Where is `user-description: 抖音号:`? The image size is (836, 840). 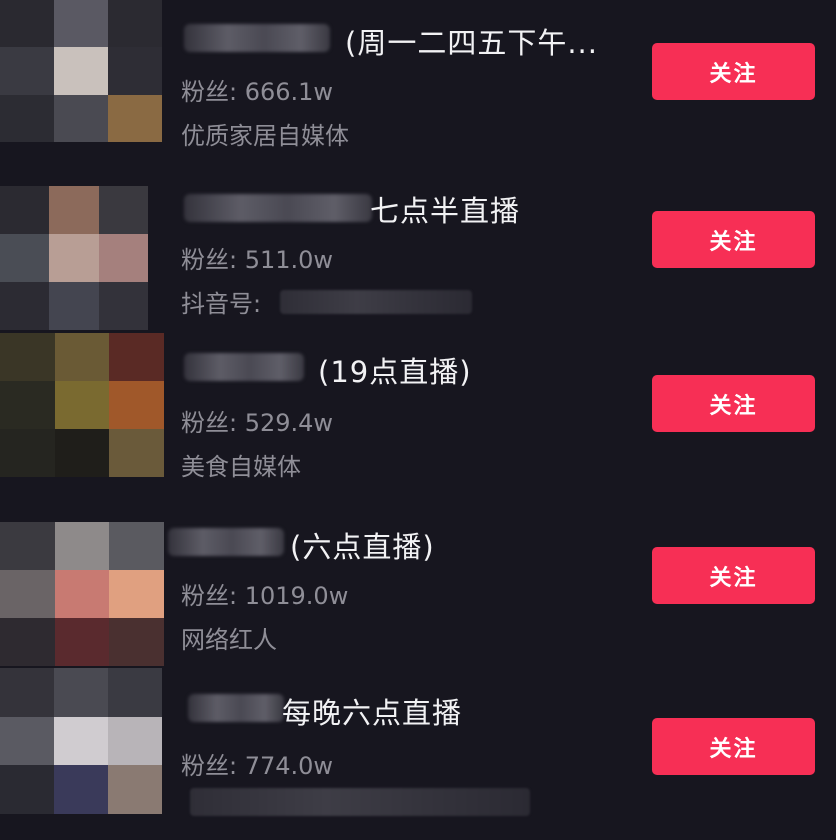 user-description: 抖音号: is located at coordinates (221, 304).